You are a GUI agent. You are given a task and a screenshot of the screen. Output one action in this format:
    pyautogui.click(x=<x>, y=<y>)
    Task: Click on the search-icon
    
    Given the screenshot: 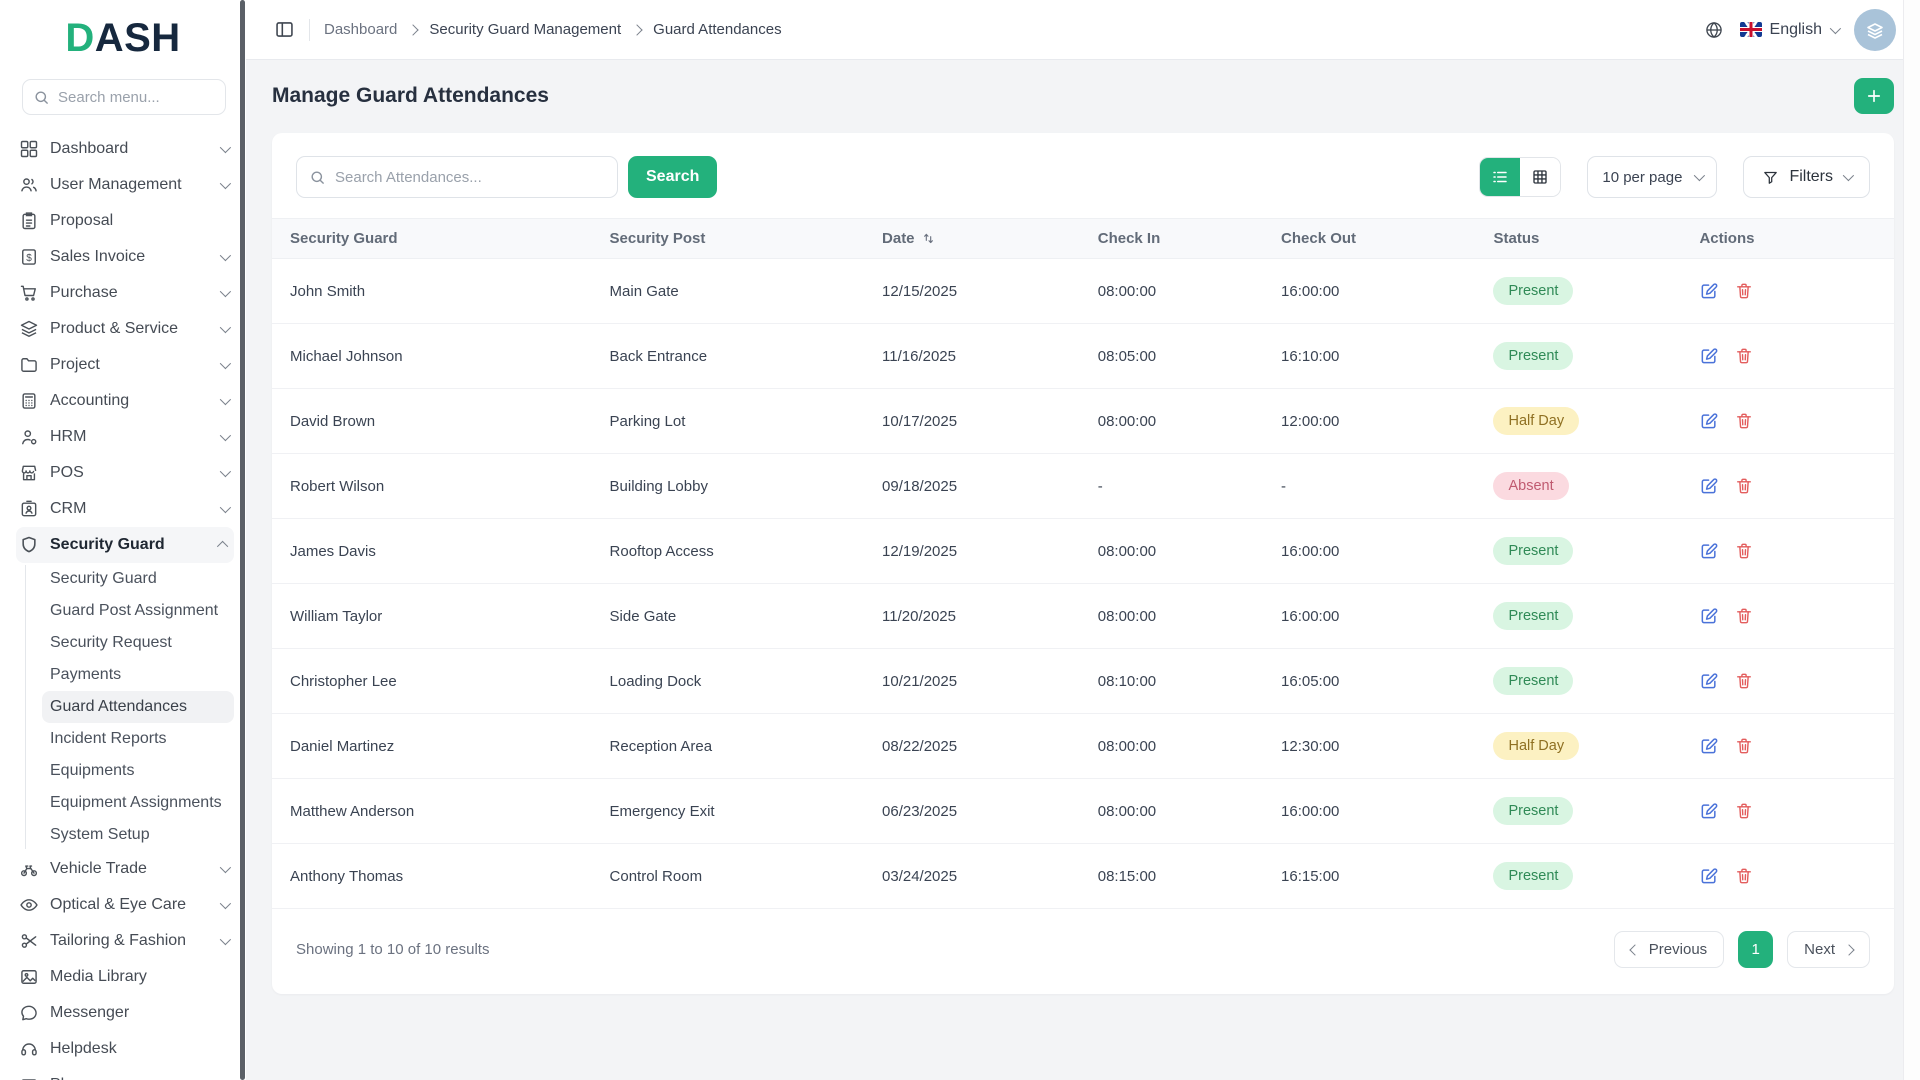 What is the action you would take?
    pyautogui.click(x=41, y=97)
    